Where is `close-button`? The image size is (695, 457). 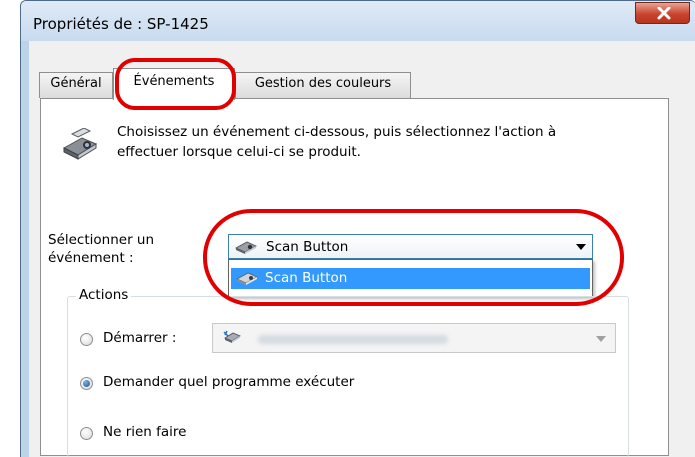 close-button is located at coordinates (662, 13).